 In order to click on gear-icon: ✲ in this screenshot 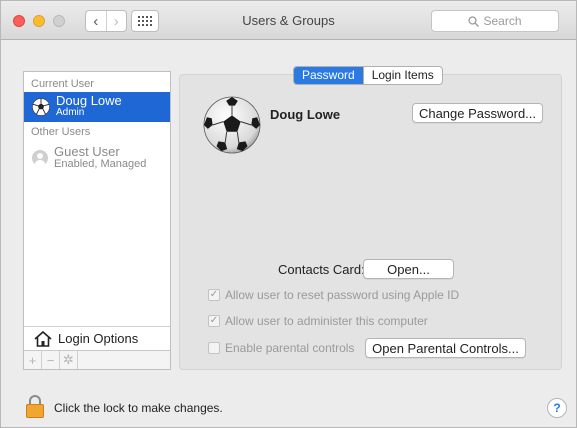, I will do `click(68, 359)`.